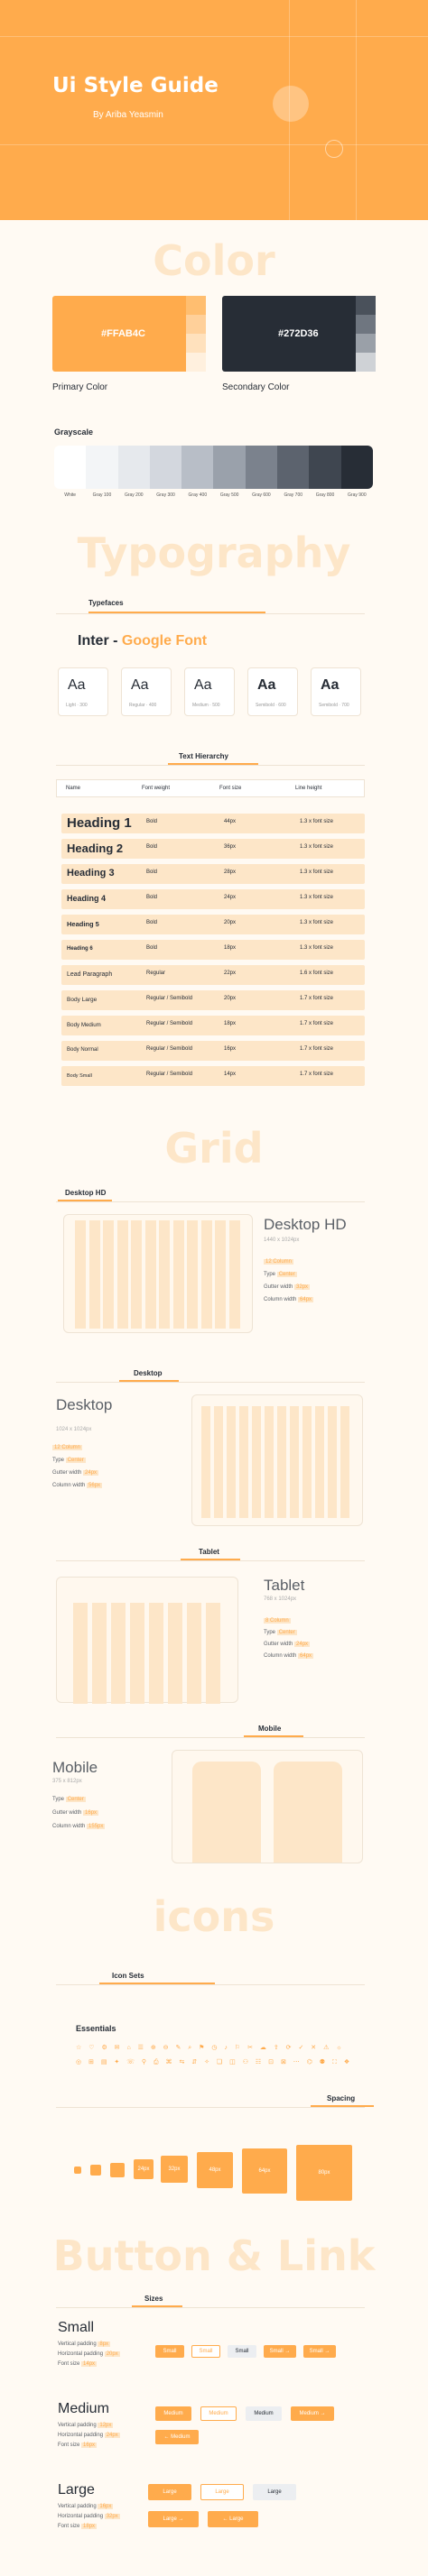 This screenshot has width=428, height=2576. What do you see at coordinates (69, 1799) in the screenshot?
I see `spec-line: Type Center` at bounding box center [69, 1799].